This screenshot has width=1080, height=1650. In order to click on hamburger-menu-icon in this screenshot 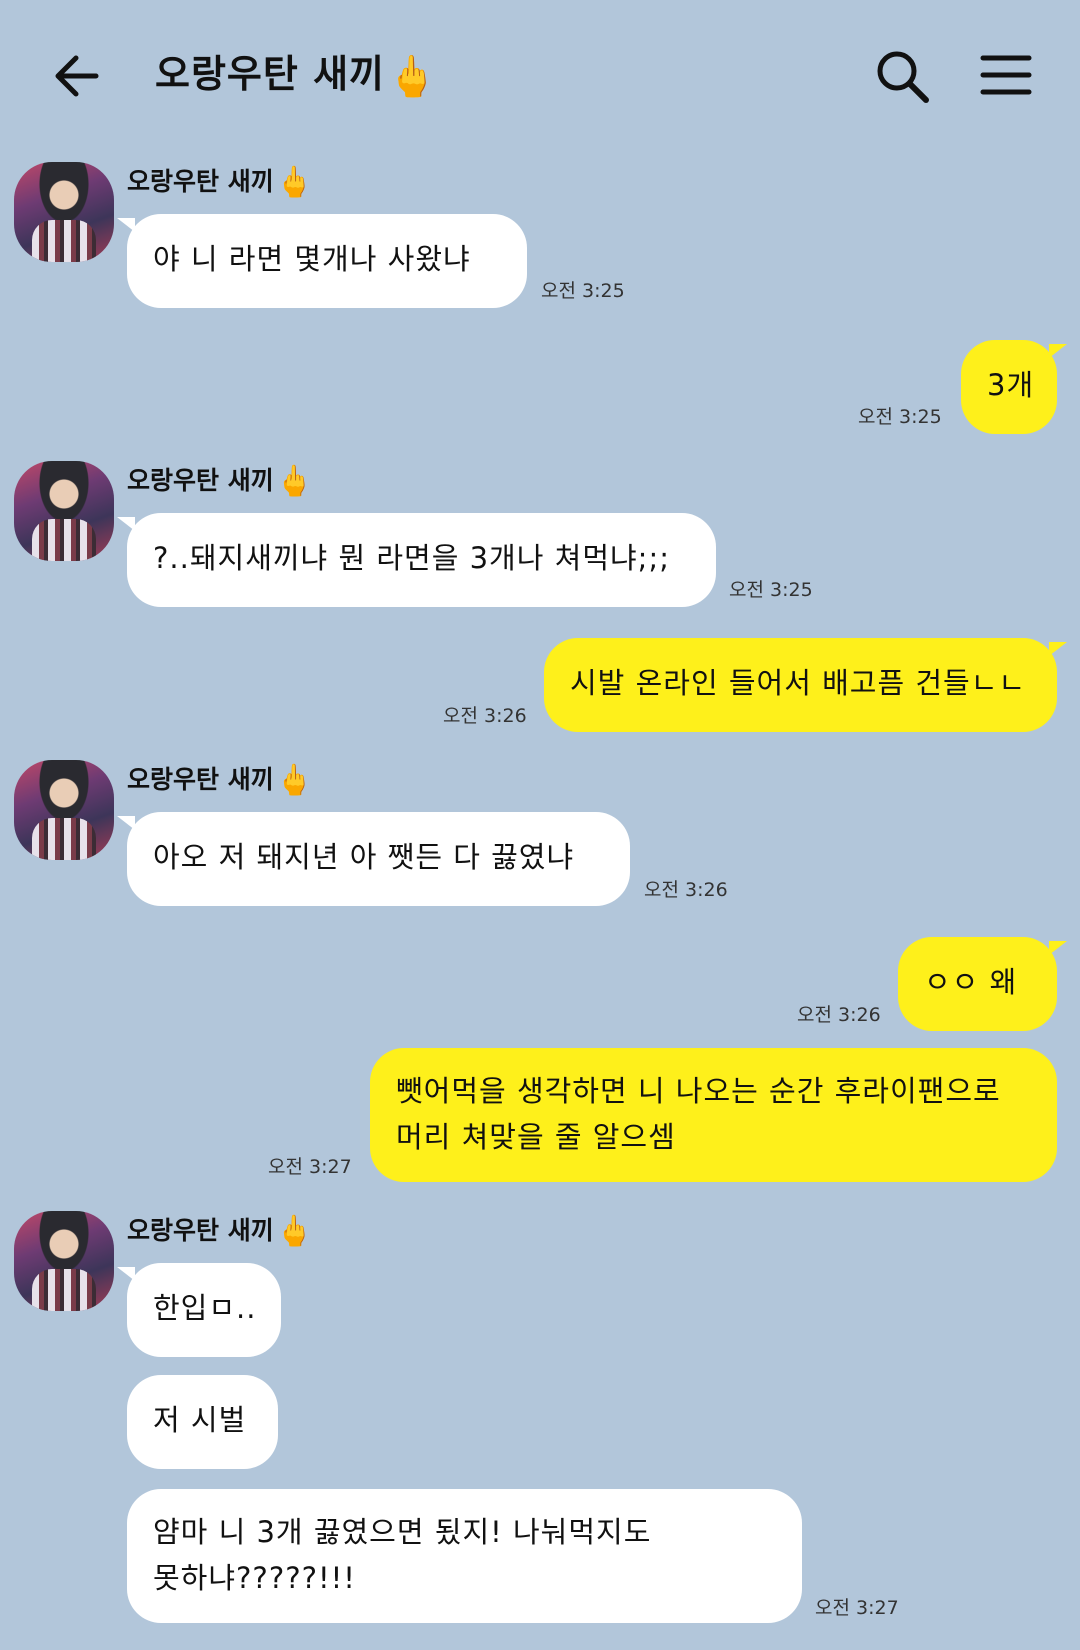, I will do `click(1006, 75)`.